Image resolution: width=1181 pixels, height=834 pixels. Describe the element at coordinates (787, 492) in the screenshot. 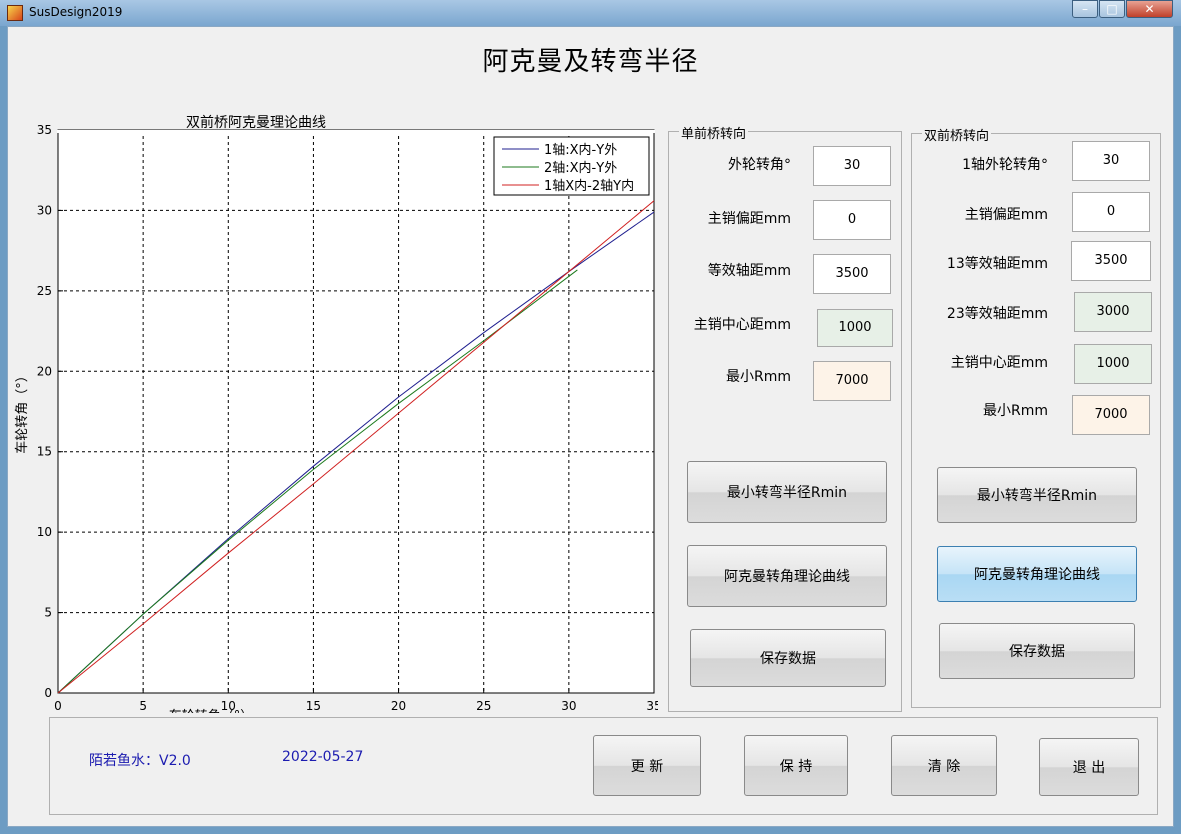

I see `single-min-radius-button: 最小转弯半径Rmin` at that location.